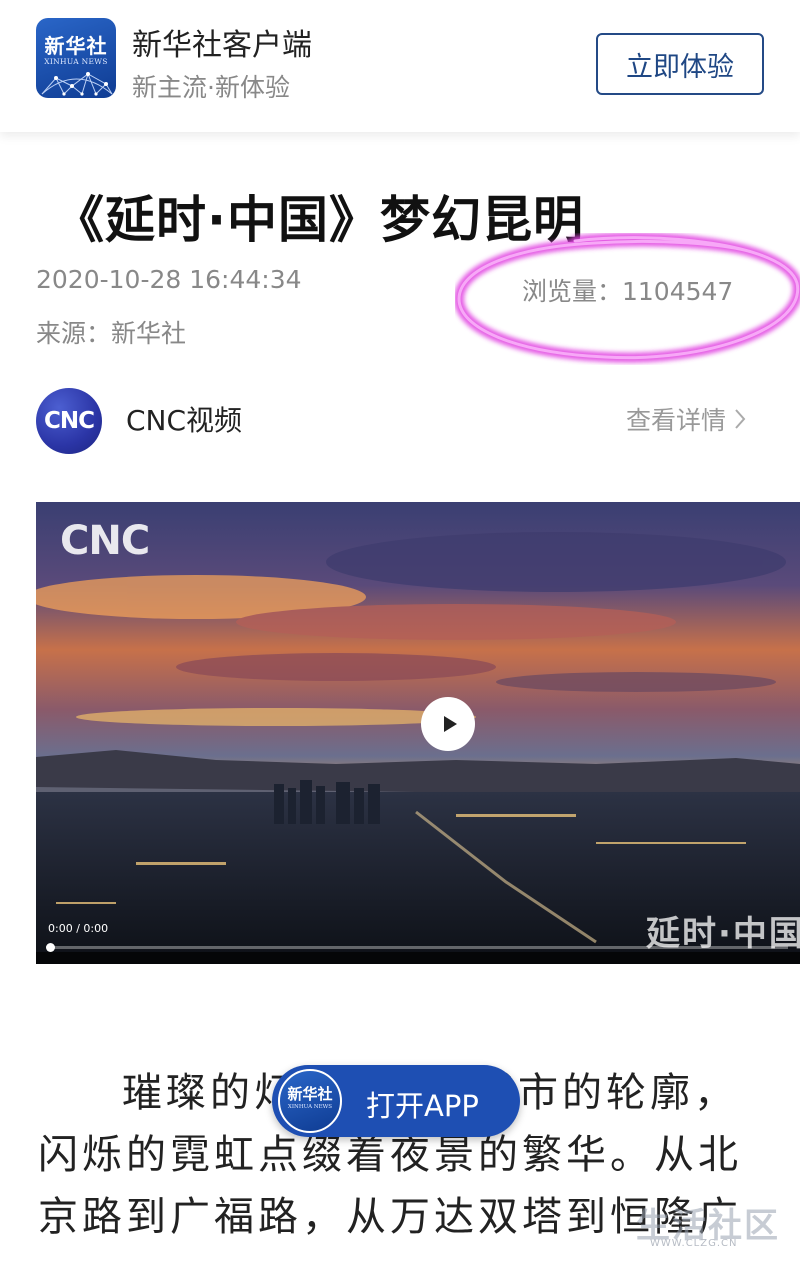 The width and height of the screenshot is (800, 1269). What do you see at coordinates (78, 928) in the screenshot?
I see `video-time: 0:00 / 0:00` at bounding box center [78, 928].